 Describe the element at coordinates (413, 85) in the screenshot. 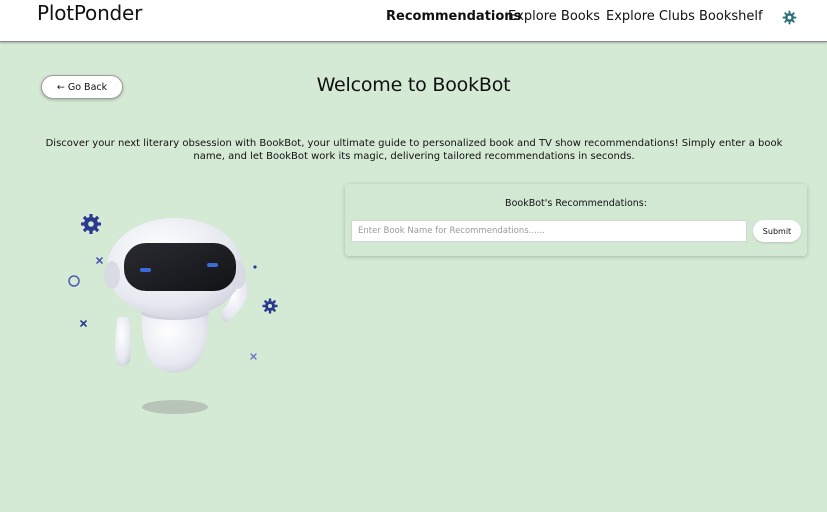

I see `page-title: Welcome to BookBot` at that location.